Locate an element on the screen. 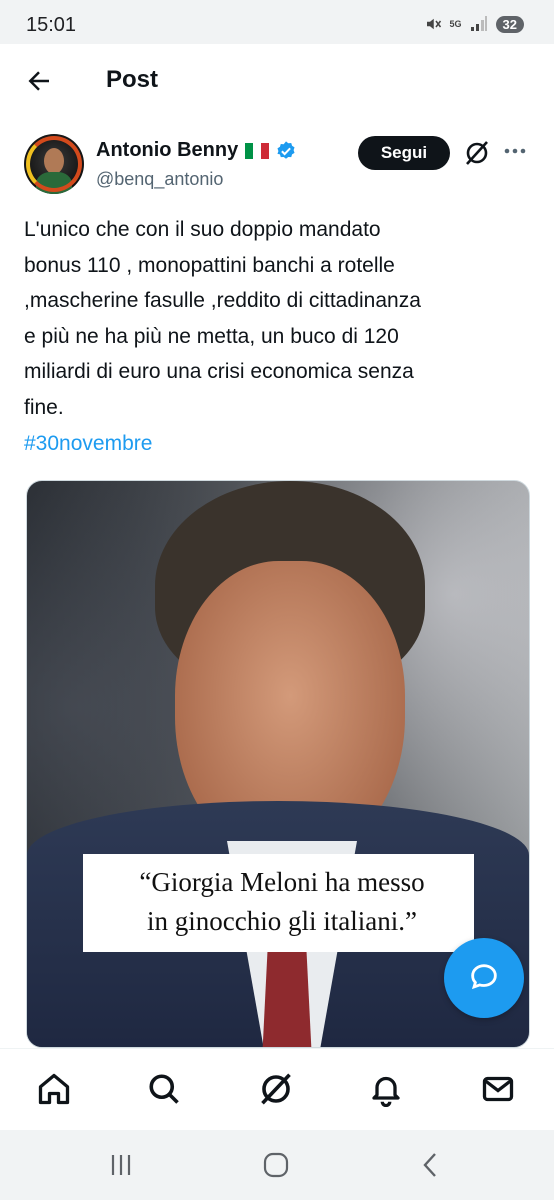 Image resolution: width=554 pixels, height=1200 pixels. status-time: 15:01 is located at coordinates (51, 25).